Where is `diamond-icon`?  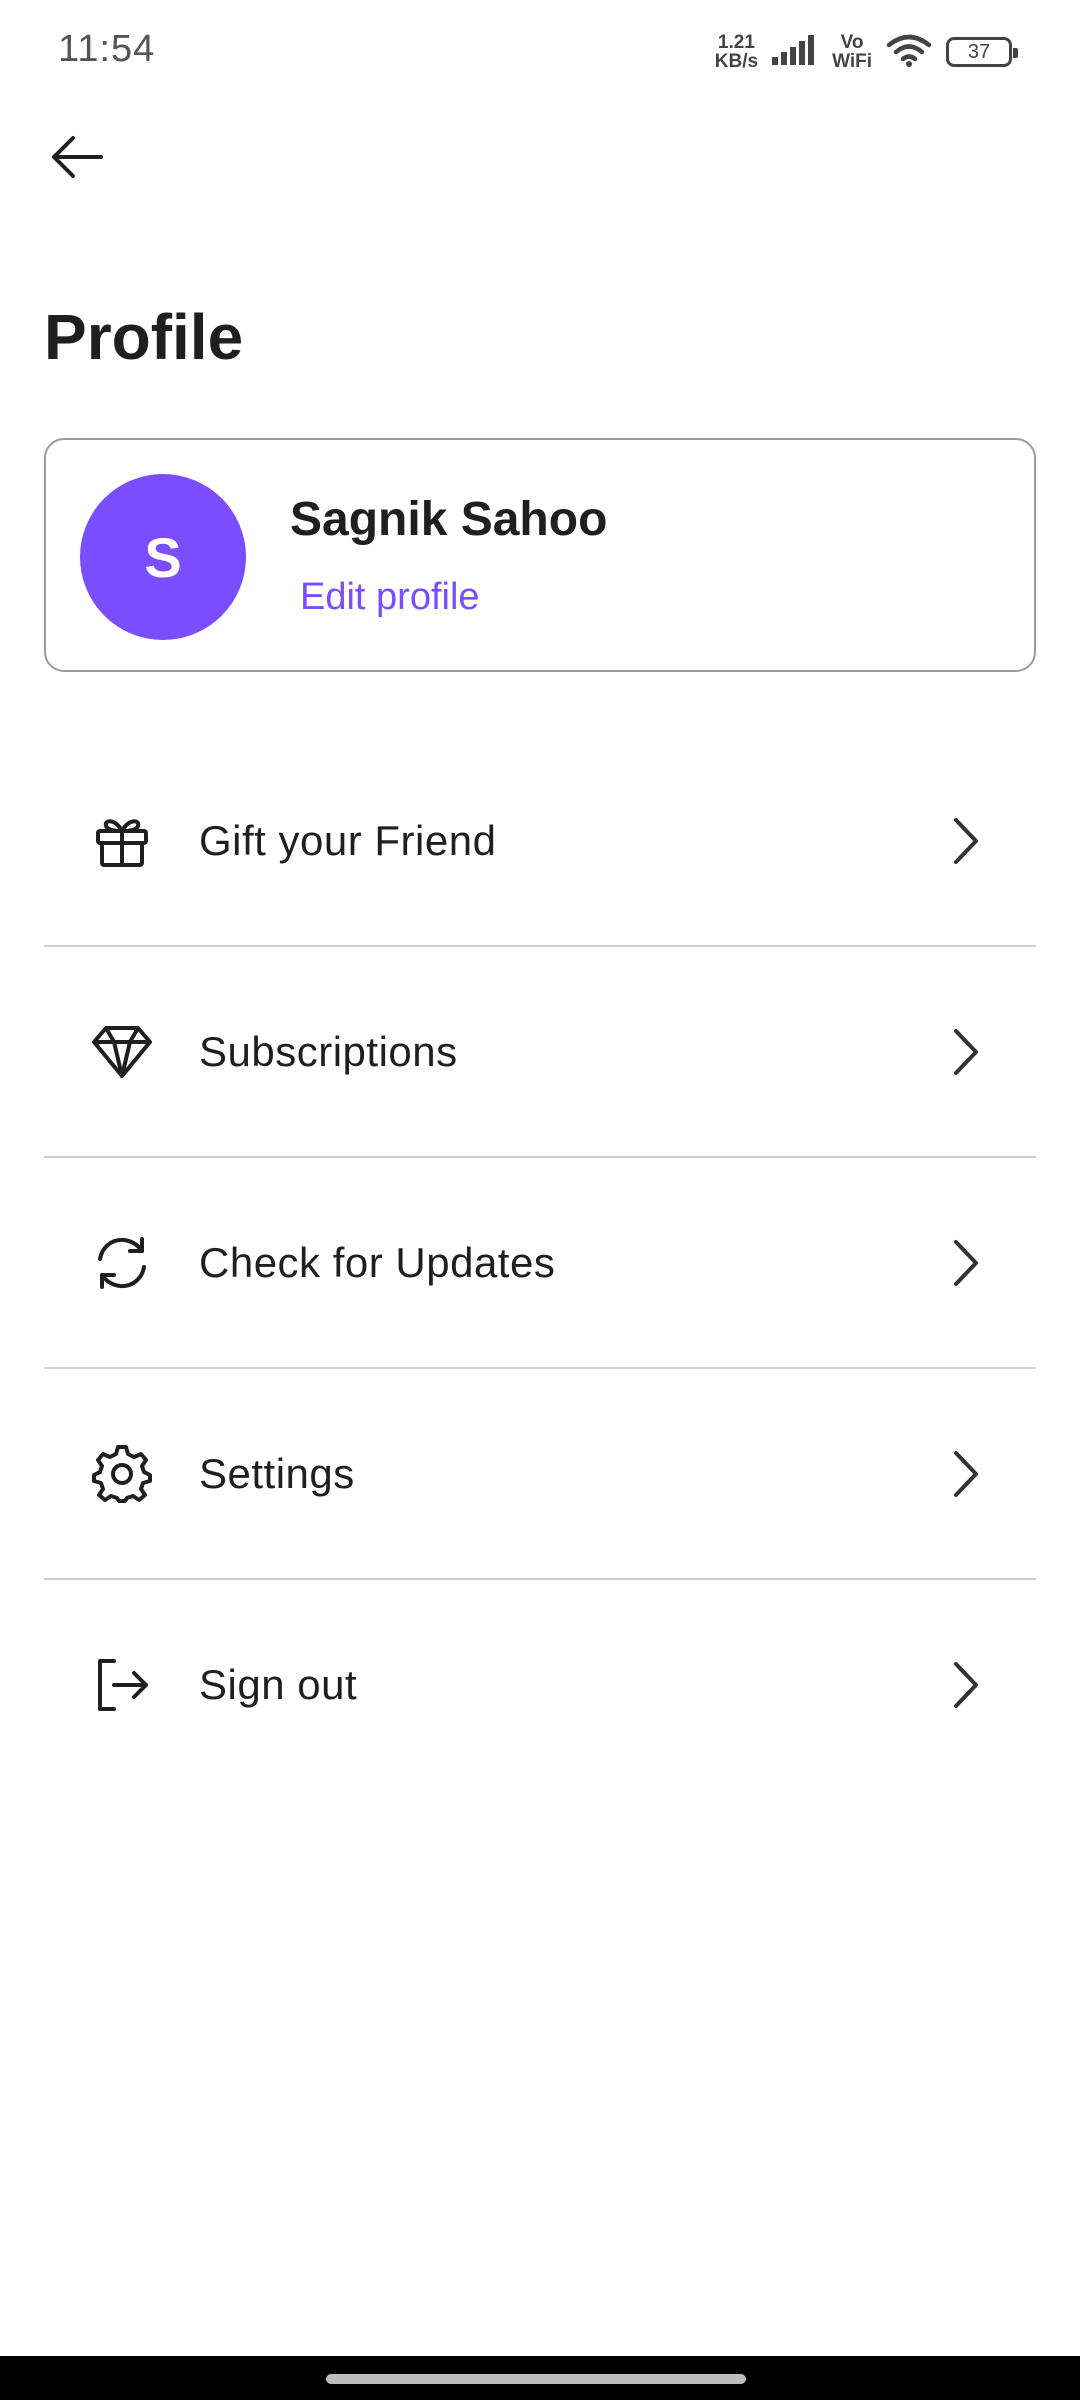
diamond-icon is located at coordinates (122, 1052).